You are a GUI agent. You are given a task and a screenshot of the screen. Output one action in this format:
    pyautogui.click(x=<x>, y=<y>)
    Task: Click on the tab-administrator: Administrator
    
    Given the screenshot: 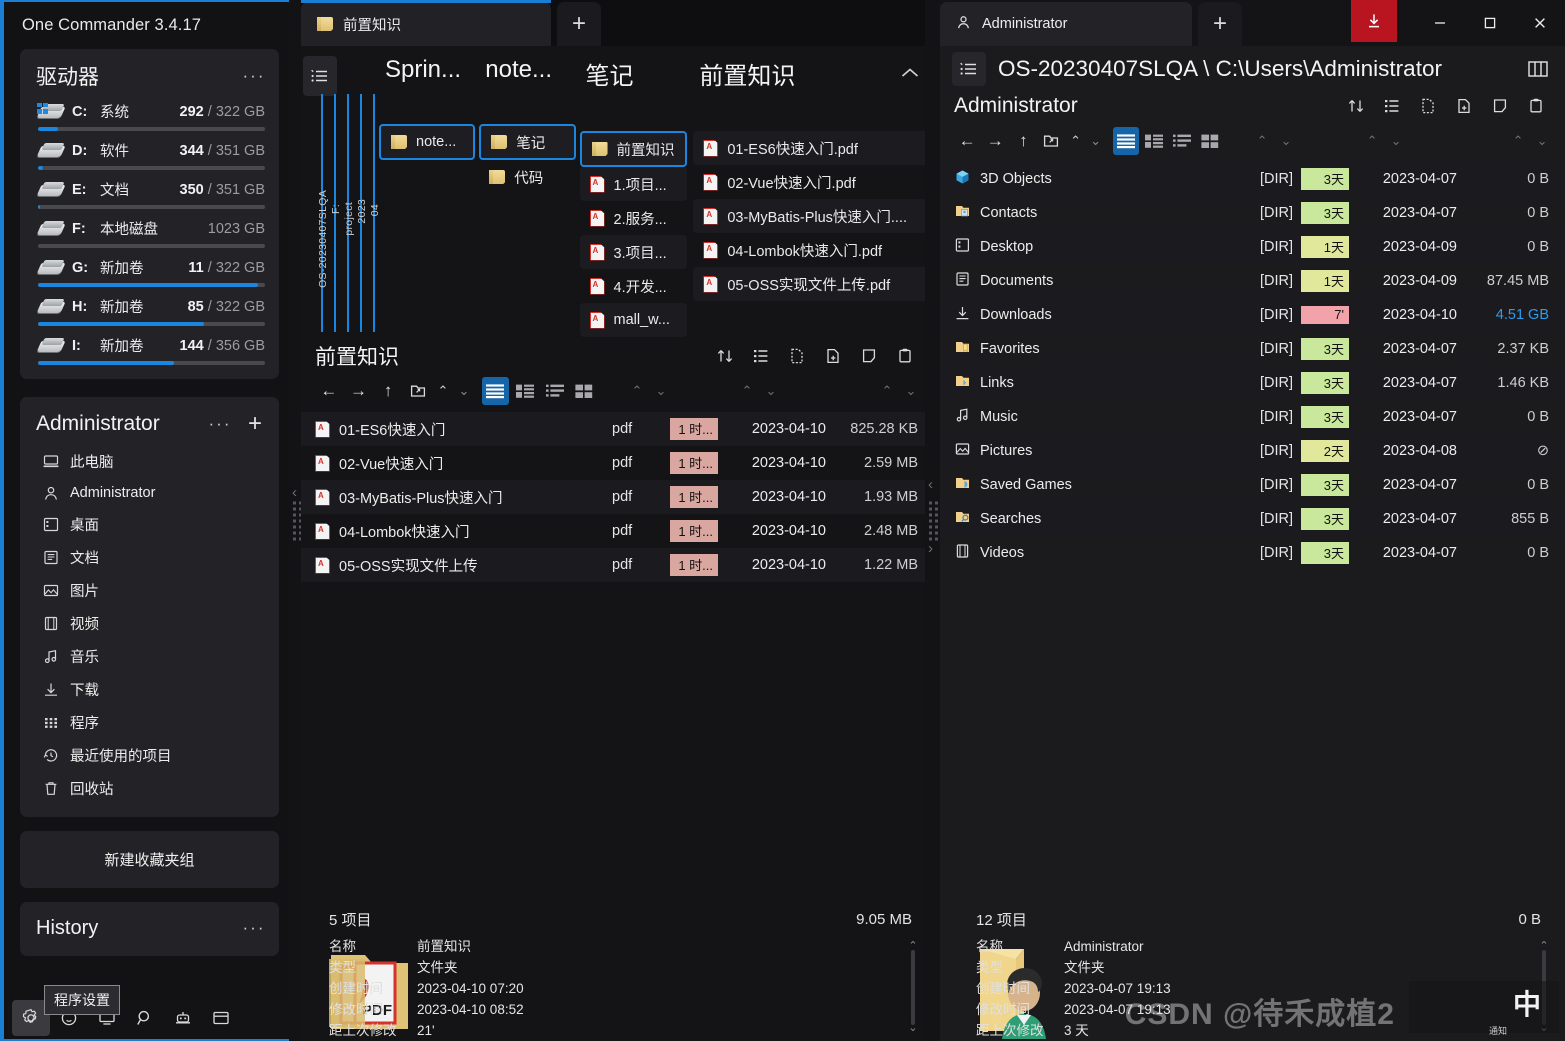 What is the action you would take?
    pyautogui.click(x=1066, y=24)
    